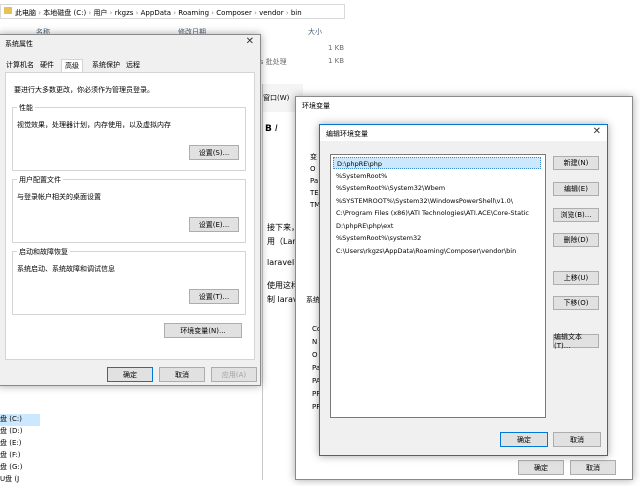  Describe the element at coordinates (20, 456) in the screenshot. I see `drive-item: 盘 (F:)` at that location.